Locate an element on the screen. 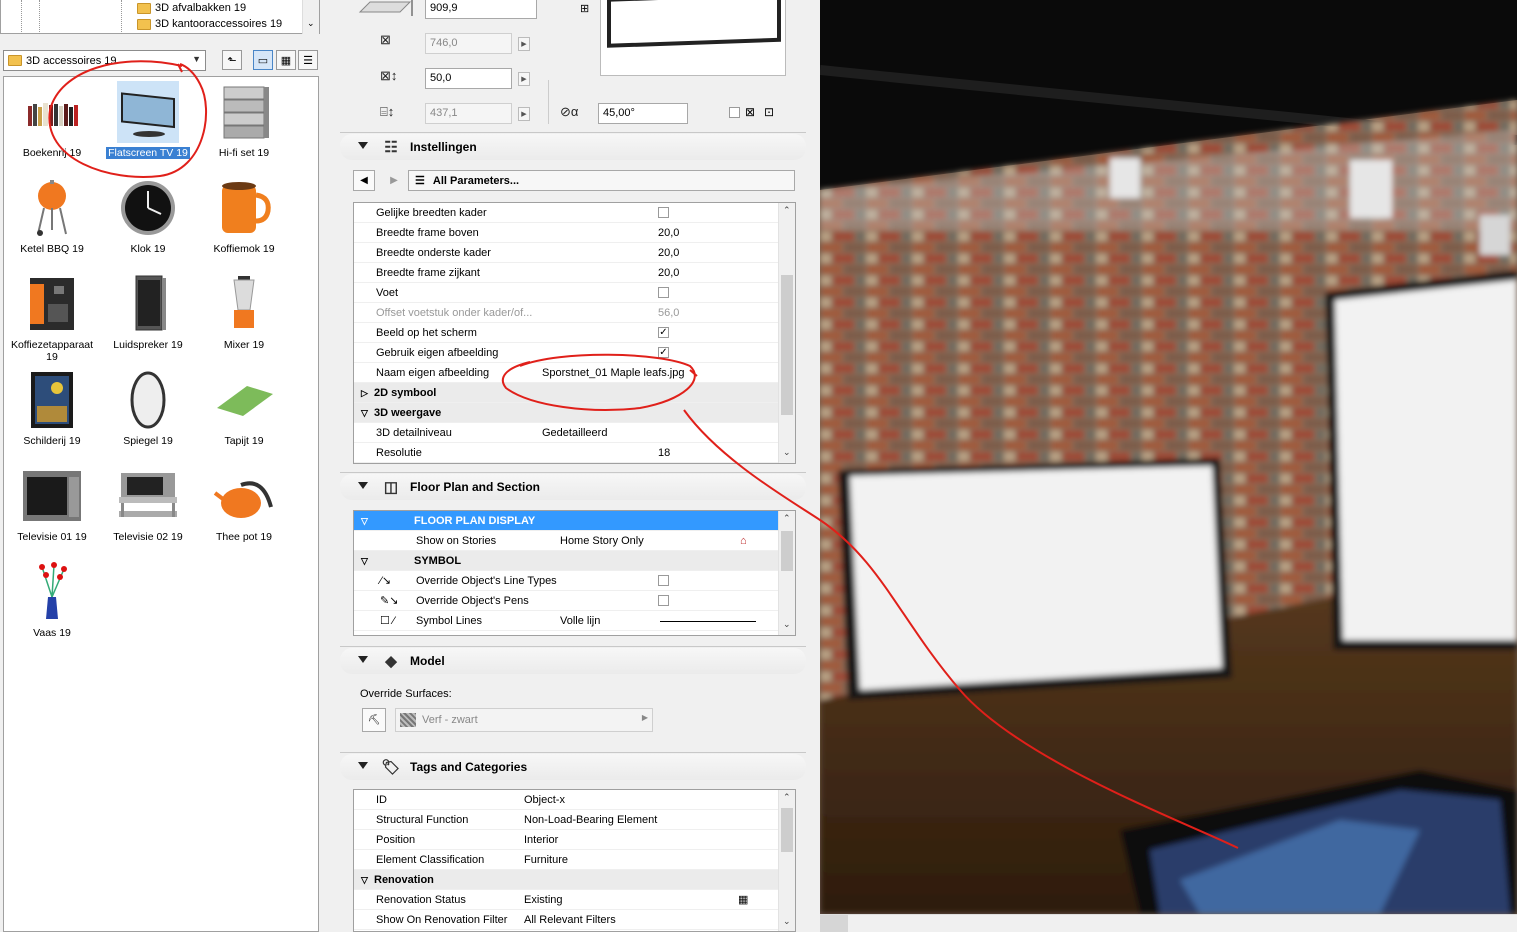  image-name-value: Sporstnet_01 Maple leafs.jpg is located at coordinates (613, 373).